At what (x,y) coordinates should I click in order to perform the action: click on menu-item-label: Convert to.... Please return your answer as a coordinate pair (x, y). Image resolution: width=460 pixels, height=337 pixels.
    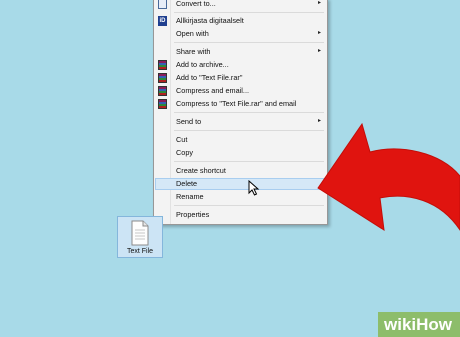
    Looking at the image, I should click on (196, 4).